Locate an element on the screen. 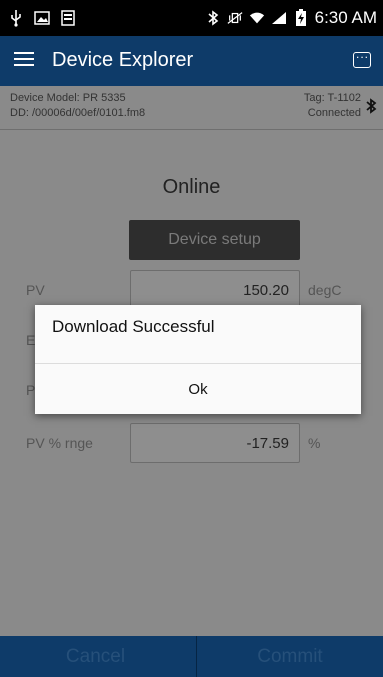 The height and width of the screenshot is (677, 383). param-value-field: -17.59 is located at coordinates (215, 443).